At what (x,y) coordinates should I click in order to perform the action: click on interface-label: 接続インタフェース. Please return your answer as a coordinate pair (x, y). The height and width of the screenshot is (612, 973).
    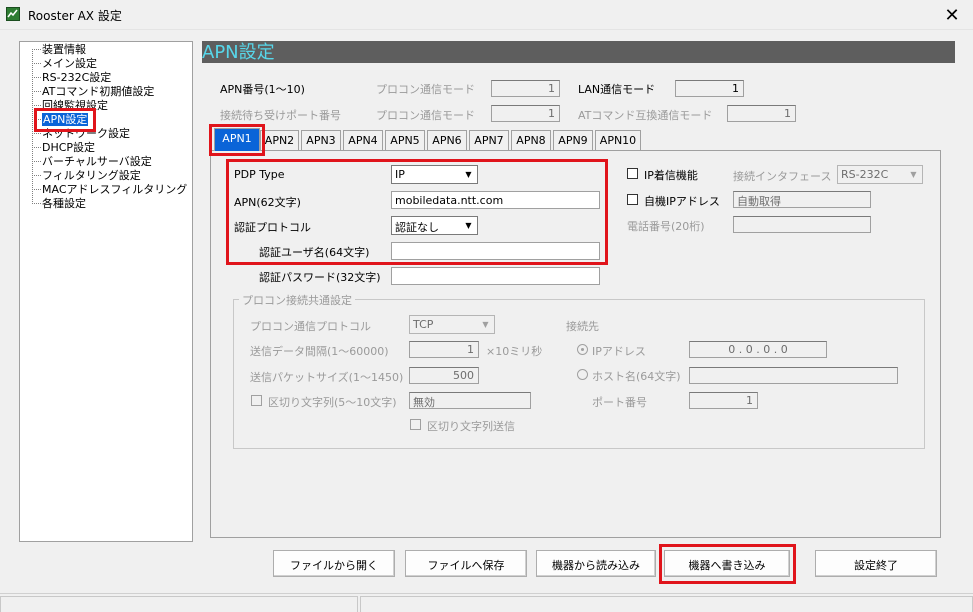
    Looking at the image, I should click on (782, 176).